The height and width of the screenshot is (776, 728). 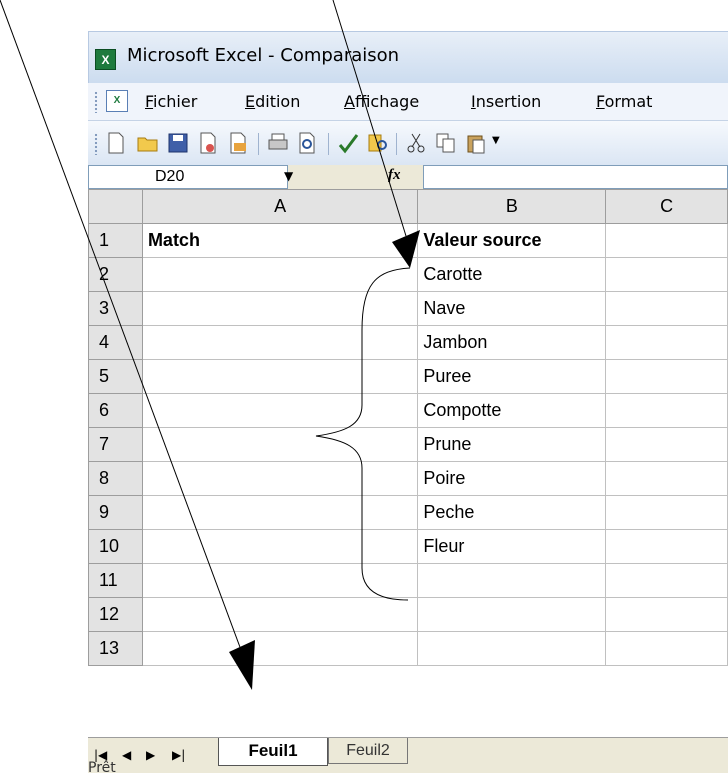 What do you see at coordinates (288, 176) in the screenshot?
I see `name-box-dropdown-icon: ▼` at bounding box center [288, 176].